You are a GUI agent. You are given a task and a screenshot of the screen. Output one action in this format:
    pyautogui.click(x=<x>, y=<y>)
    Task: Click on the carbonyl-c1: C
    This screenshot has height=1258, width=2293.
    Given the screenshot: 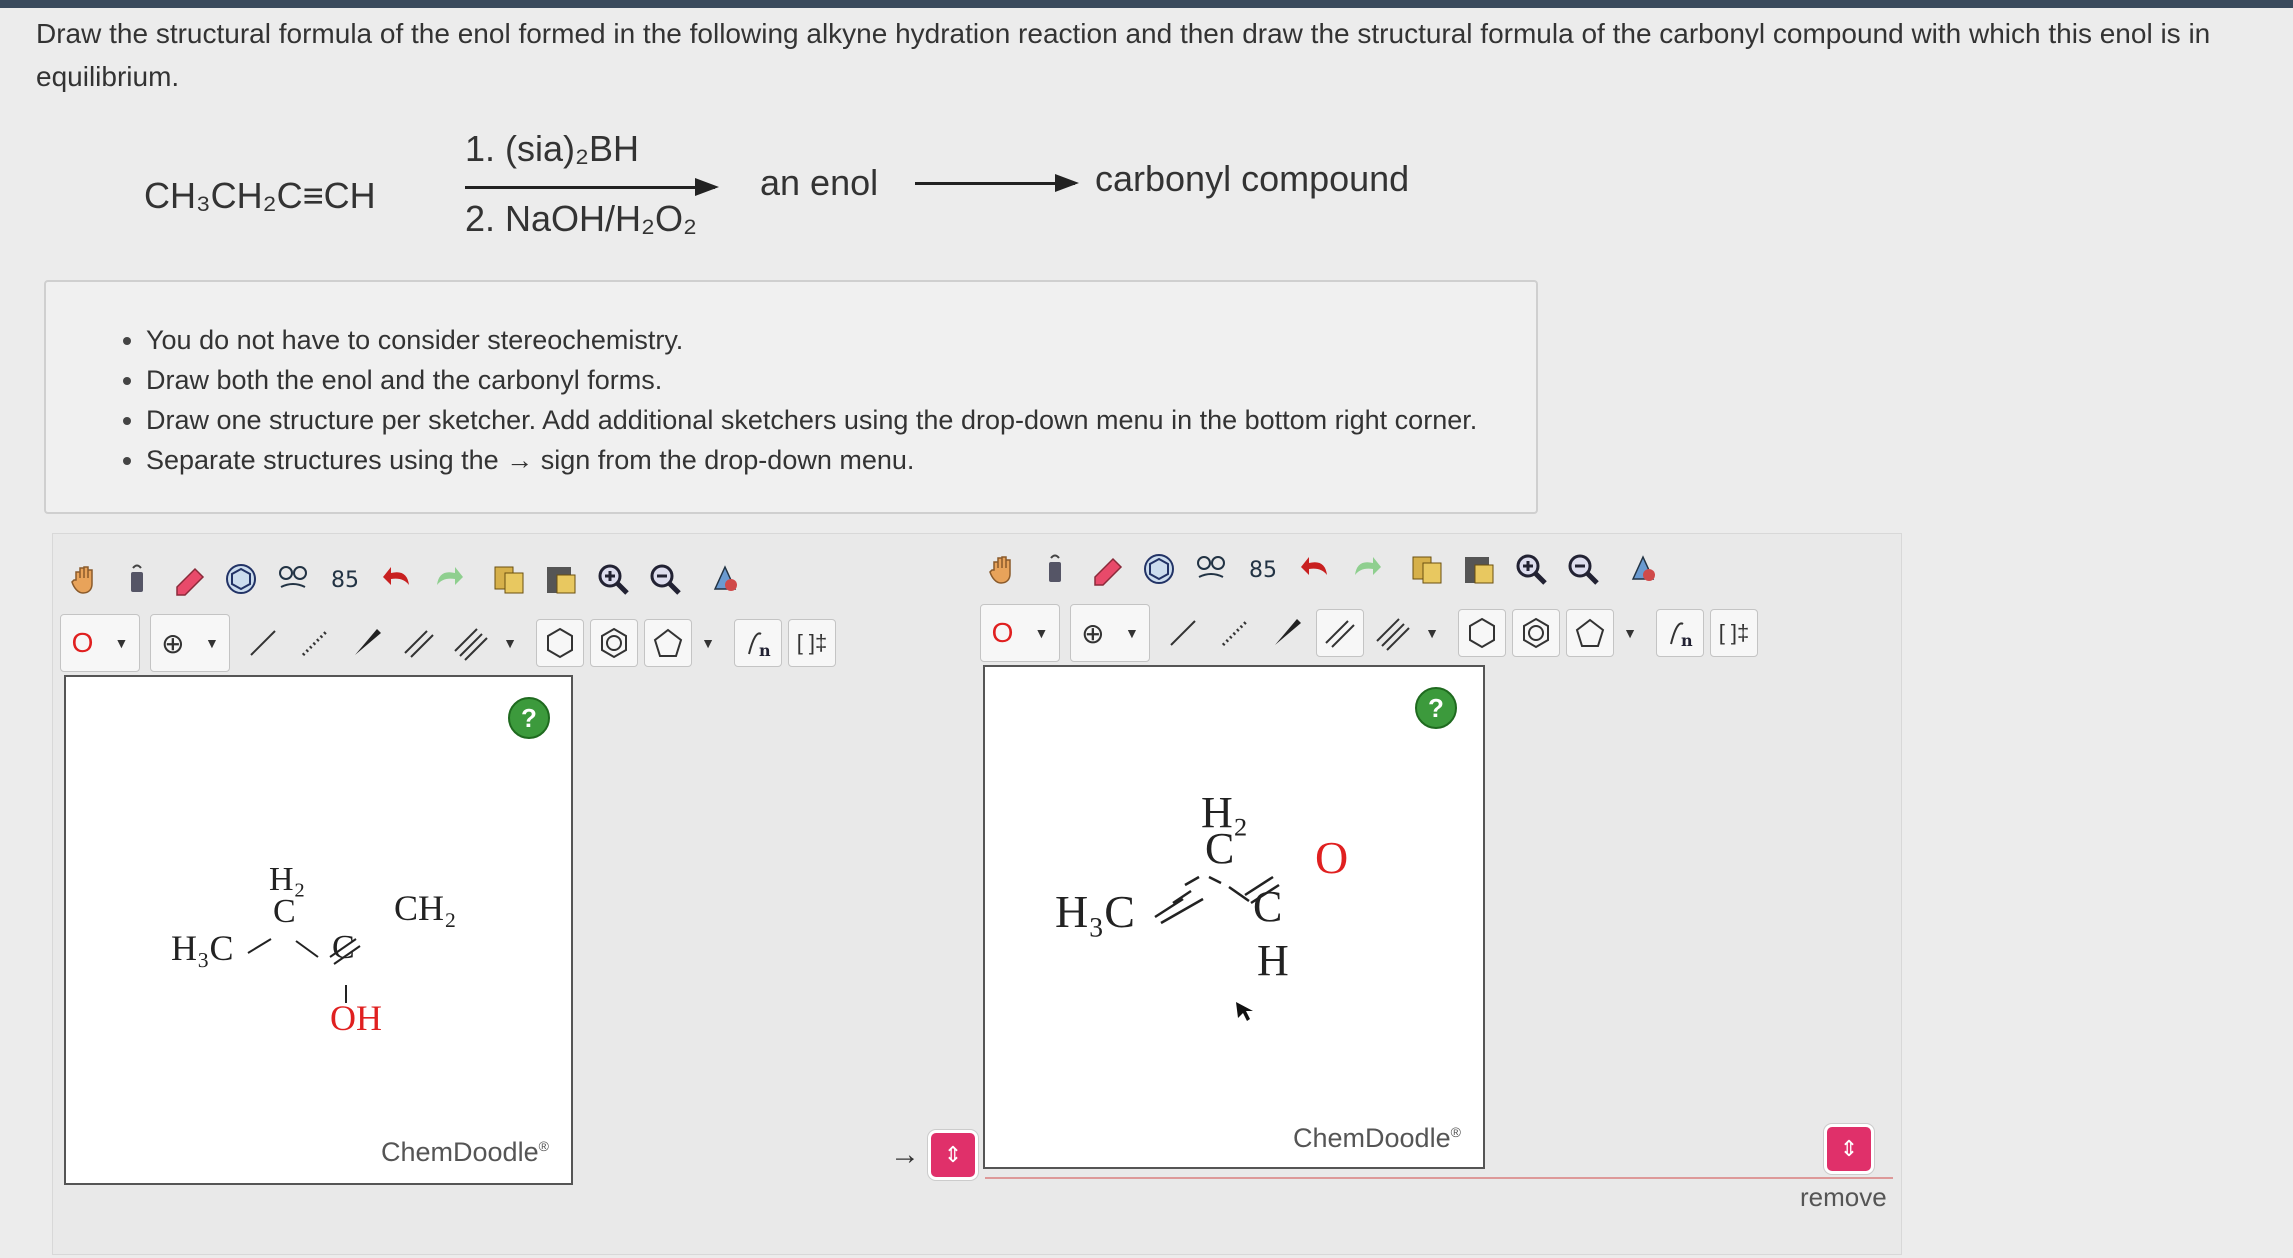 What is the action you would take?
    pyautogui.click(x=1220, y=848)
    